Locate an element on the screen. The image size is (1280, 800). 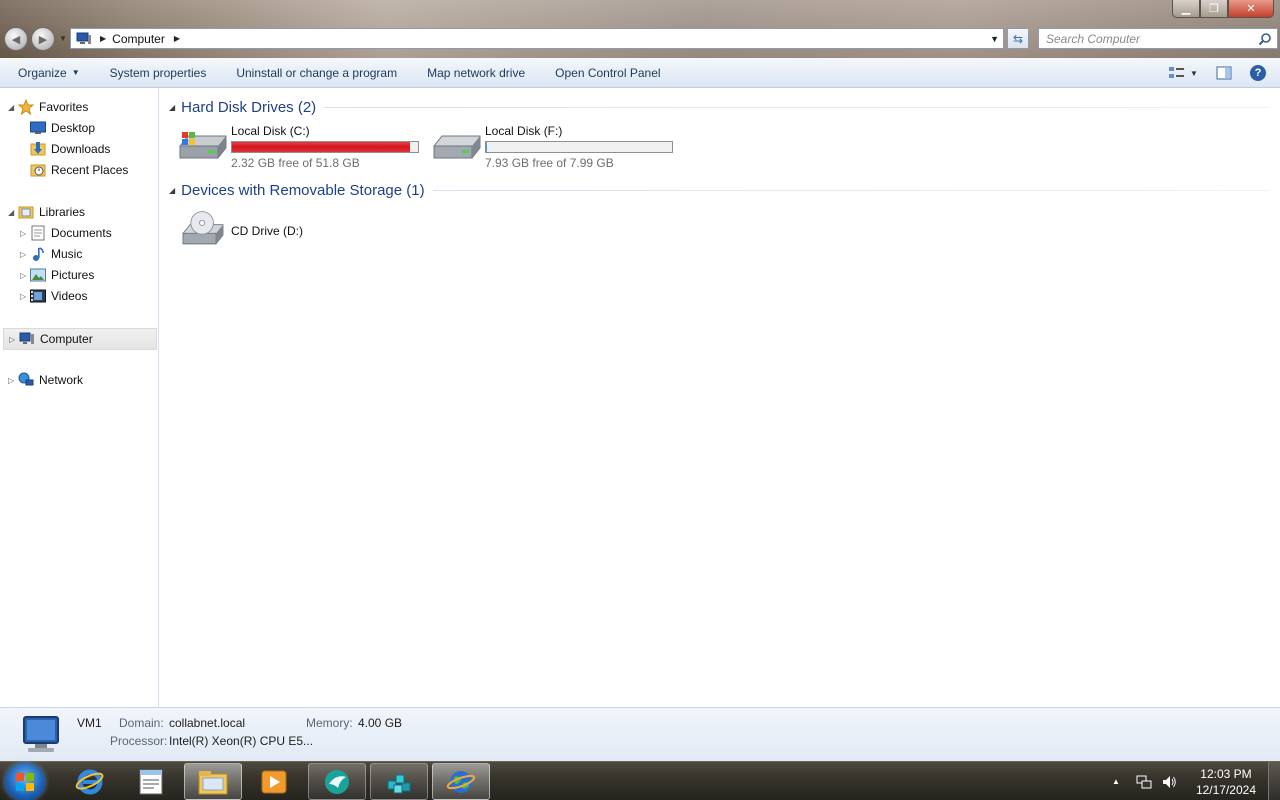
videos-label: Videos is located at coordinates (69, 296).